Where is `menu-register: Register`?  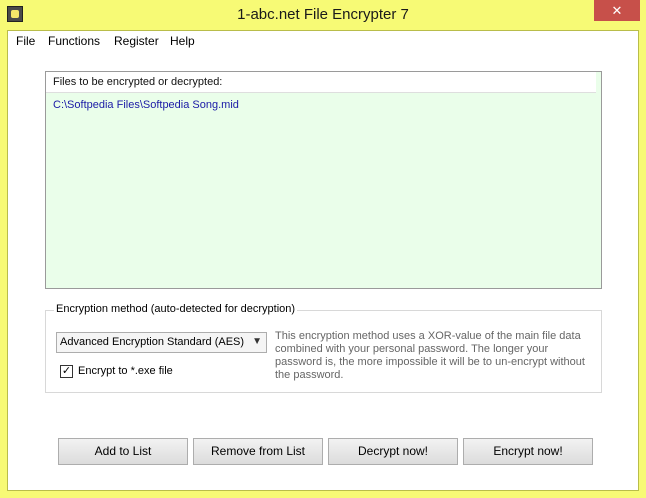 menu-register: Register is located at coordinates (136, 41).